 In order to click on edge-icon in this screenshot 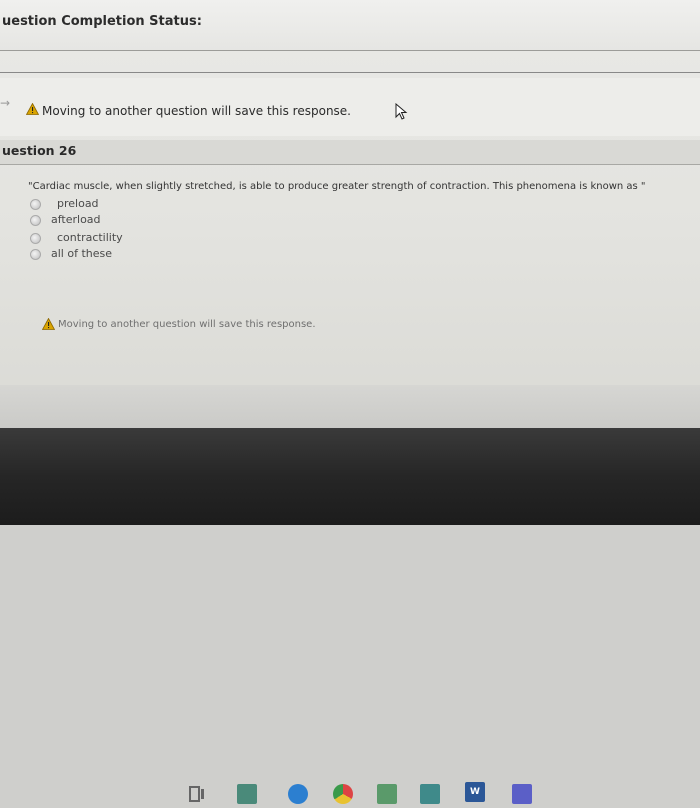, I will do `click(298, 794)`.